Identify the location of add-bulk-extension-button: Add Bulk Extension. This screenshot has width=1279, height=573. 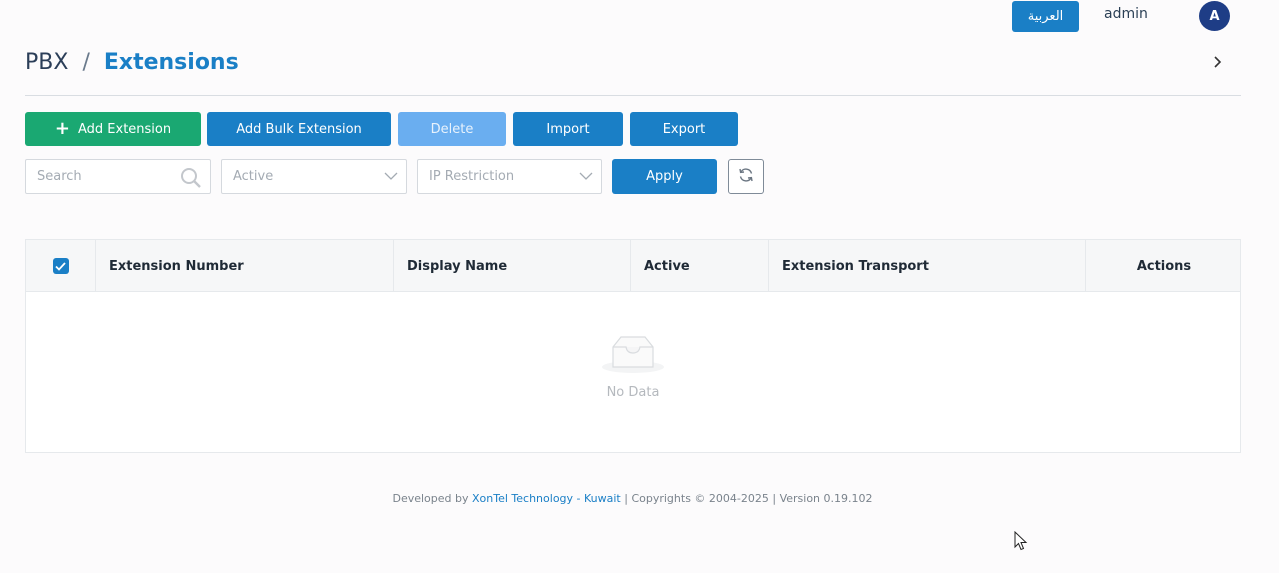
(299, 129).